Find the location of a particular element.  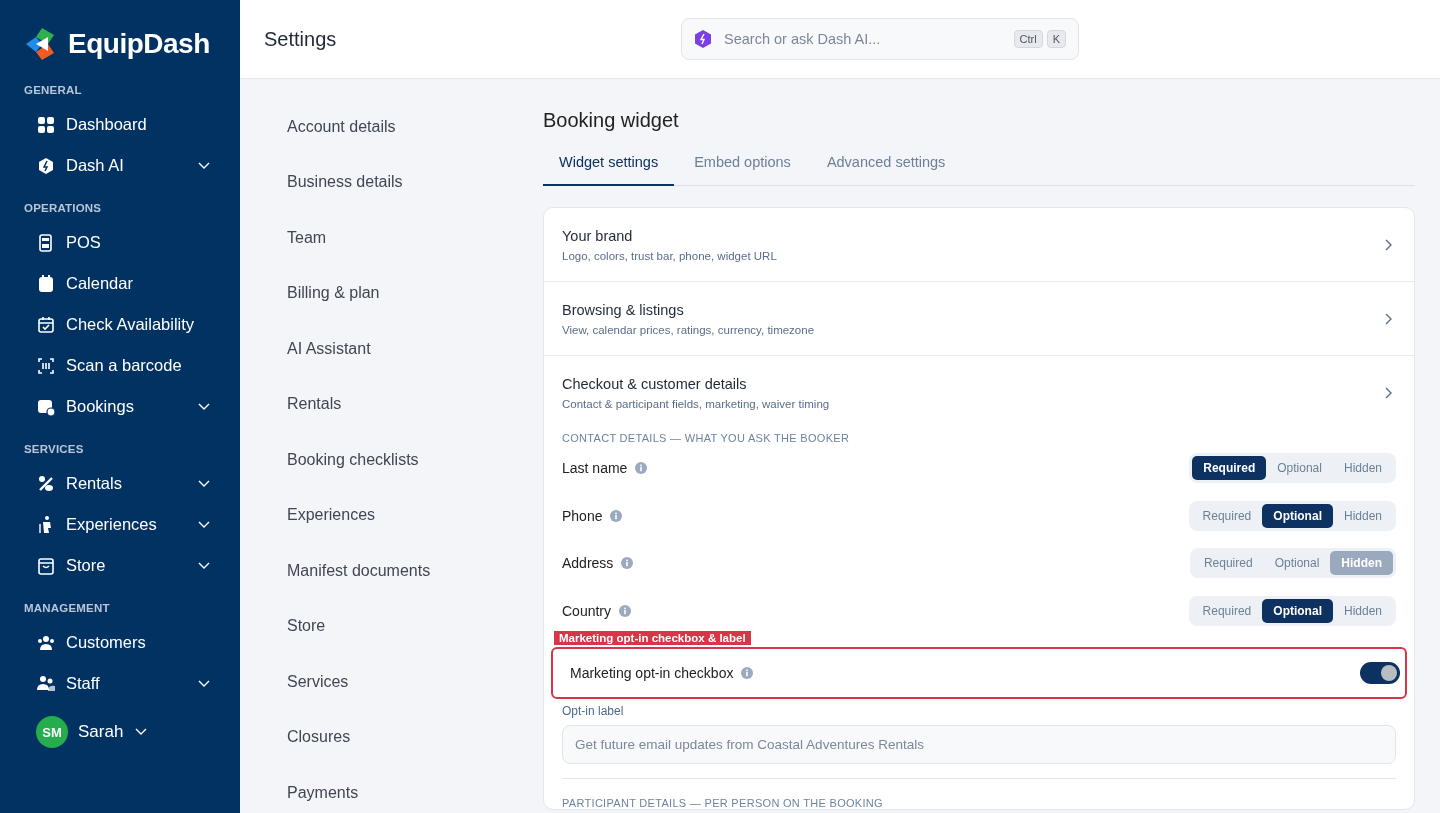

section-heading: MANAGEMENT is located at coordinates (67, 608).